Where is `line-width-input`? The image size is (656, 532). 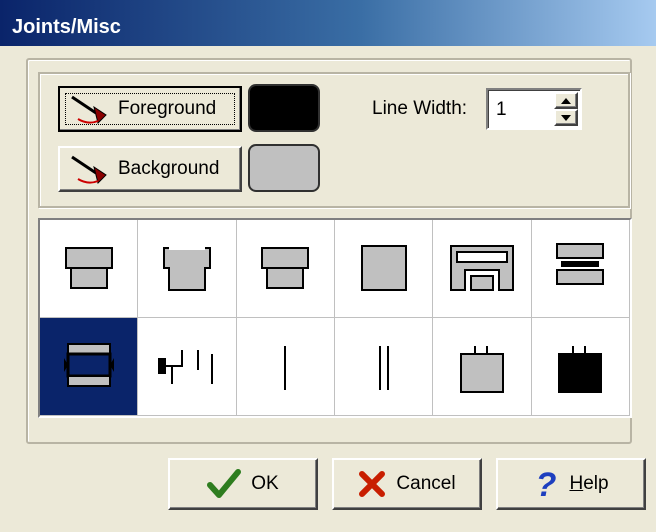 line-width-input is located at coordinates (521, 110).